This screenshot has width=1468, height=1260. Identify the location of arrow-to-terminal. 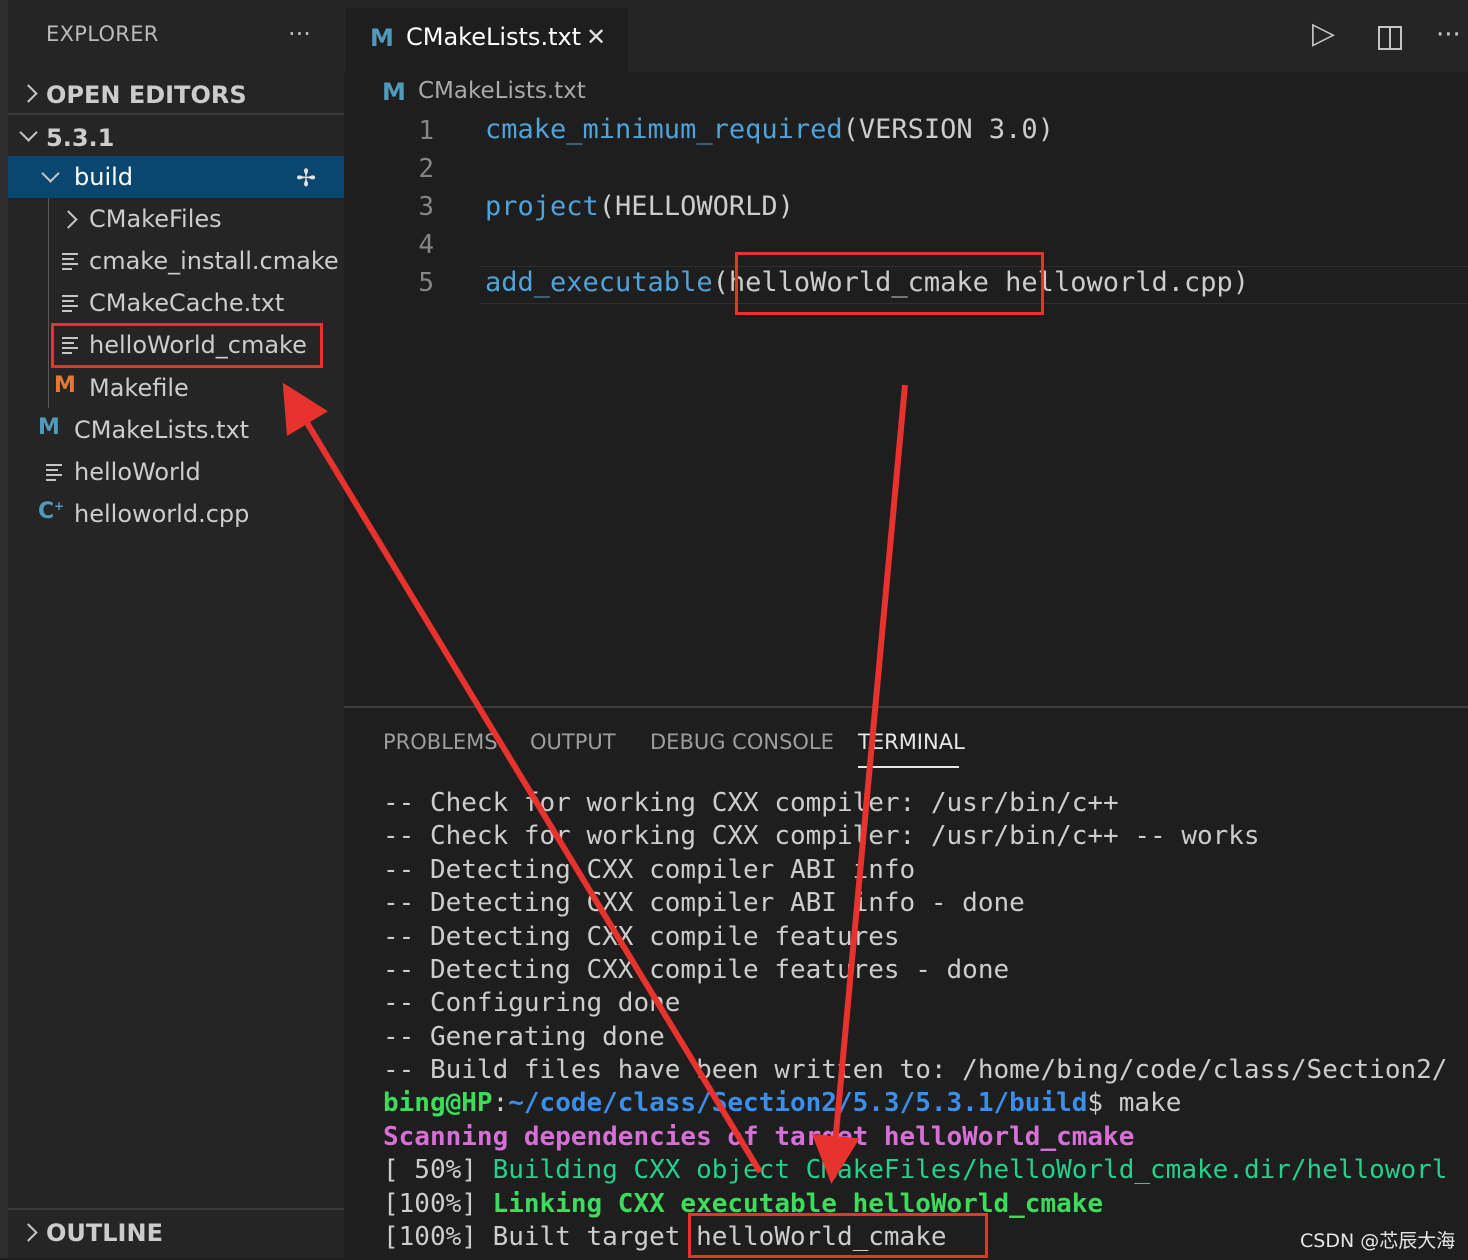
(859, 784).